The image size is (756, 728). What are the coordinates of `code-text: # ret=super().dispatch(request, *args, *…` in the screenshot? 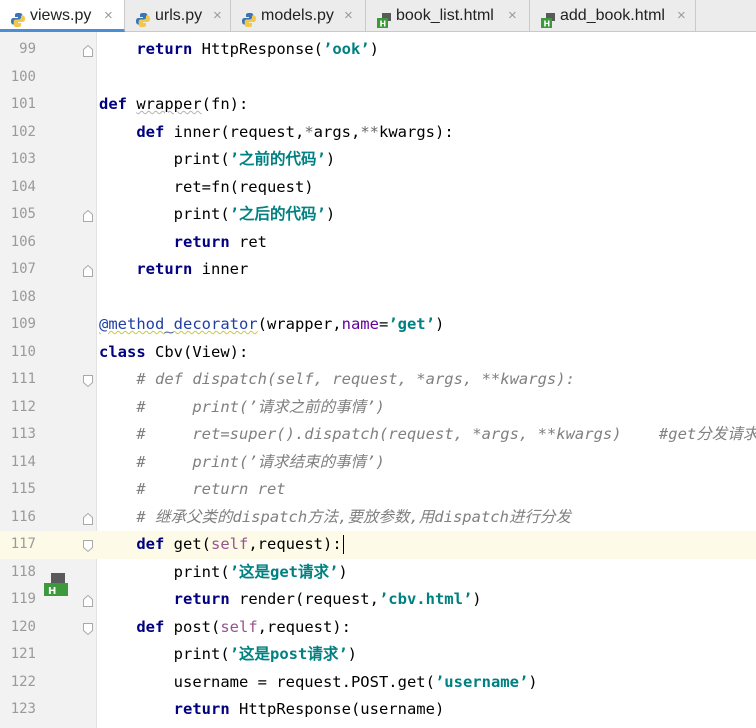 It's located at (427, 435).